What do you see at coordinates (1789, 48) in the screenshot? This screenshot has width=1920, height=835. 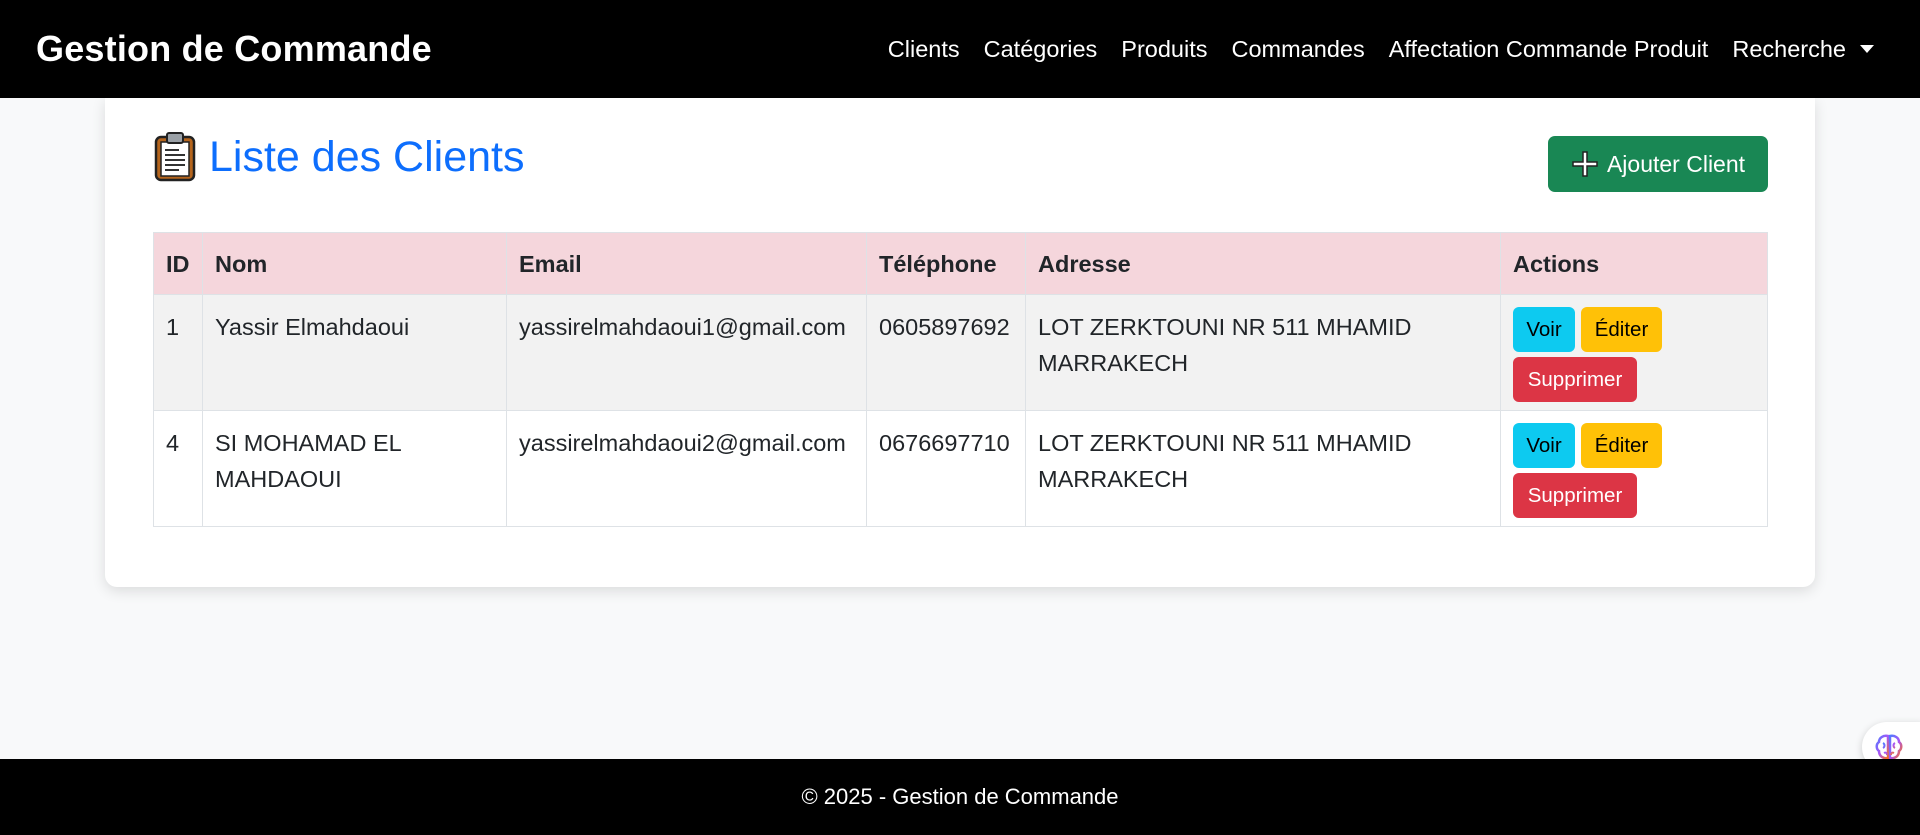 I see `nav-dropdown-label: Recherche` at bounding box center [1789, 48].